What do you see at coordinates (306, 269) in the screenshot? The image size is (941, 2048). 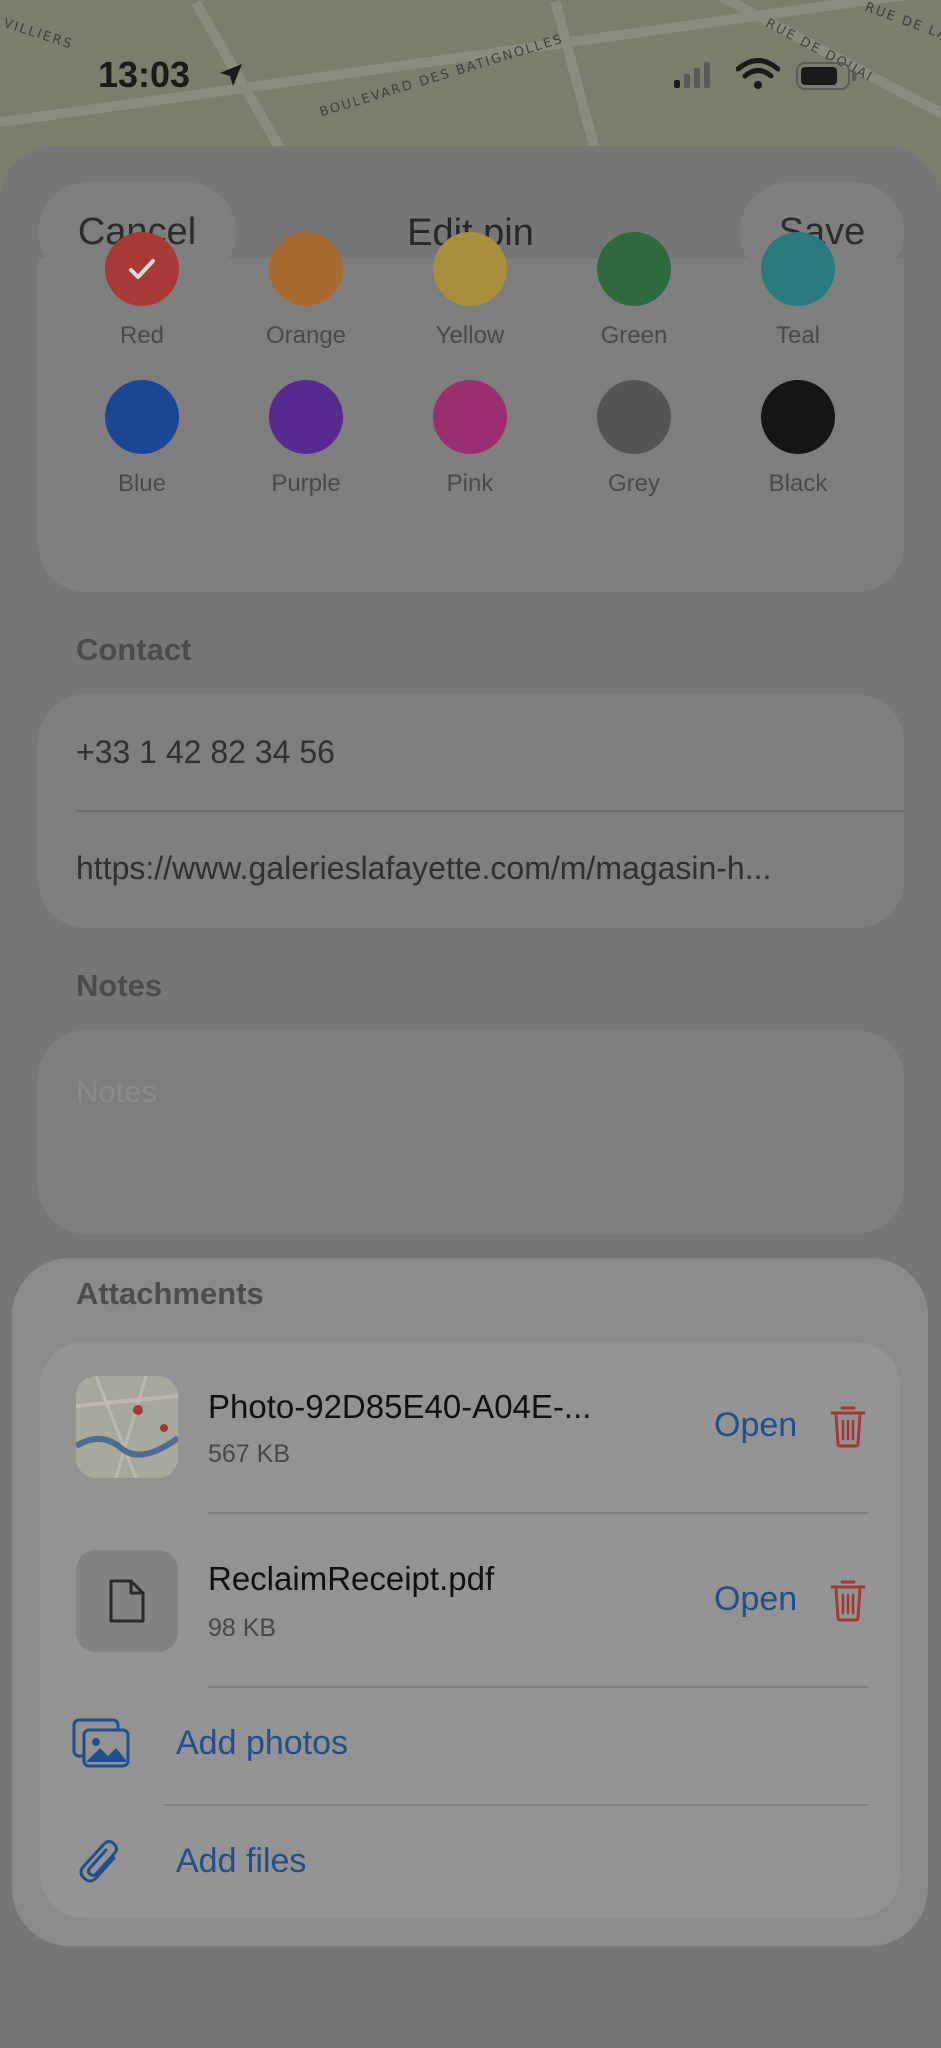 I see `color-swatch-orange` at bounding box center [306, 269].